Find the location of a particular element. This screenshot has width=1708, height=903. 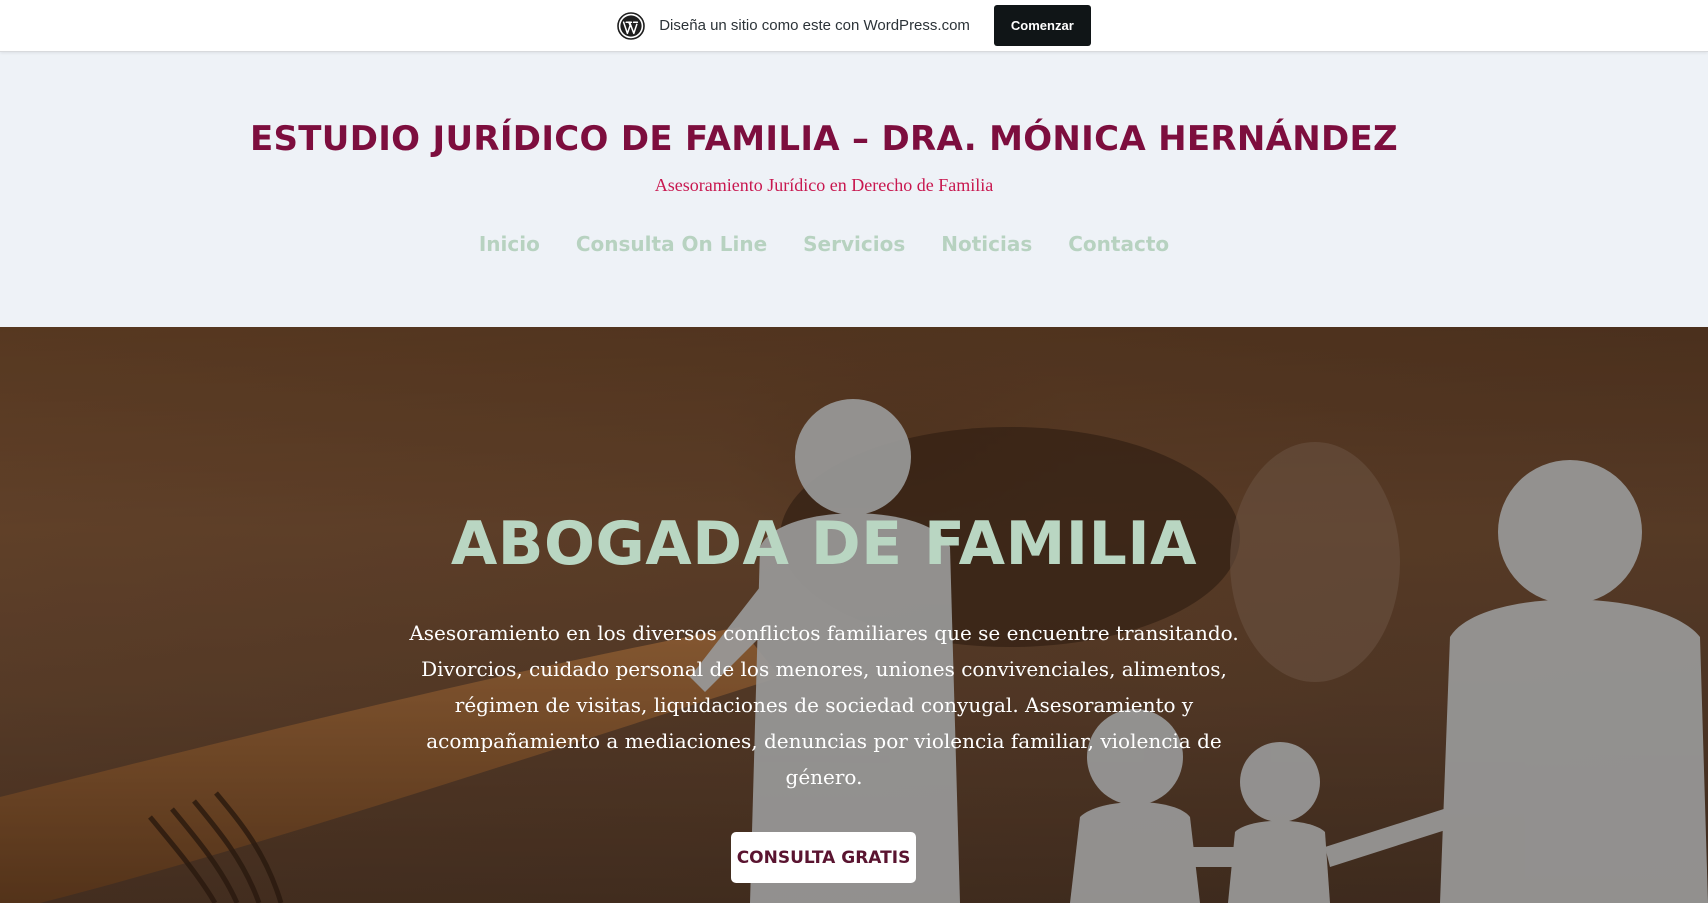

hero-title: ABOGADA DE FAMILIA is located at coordinates (824, 544).